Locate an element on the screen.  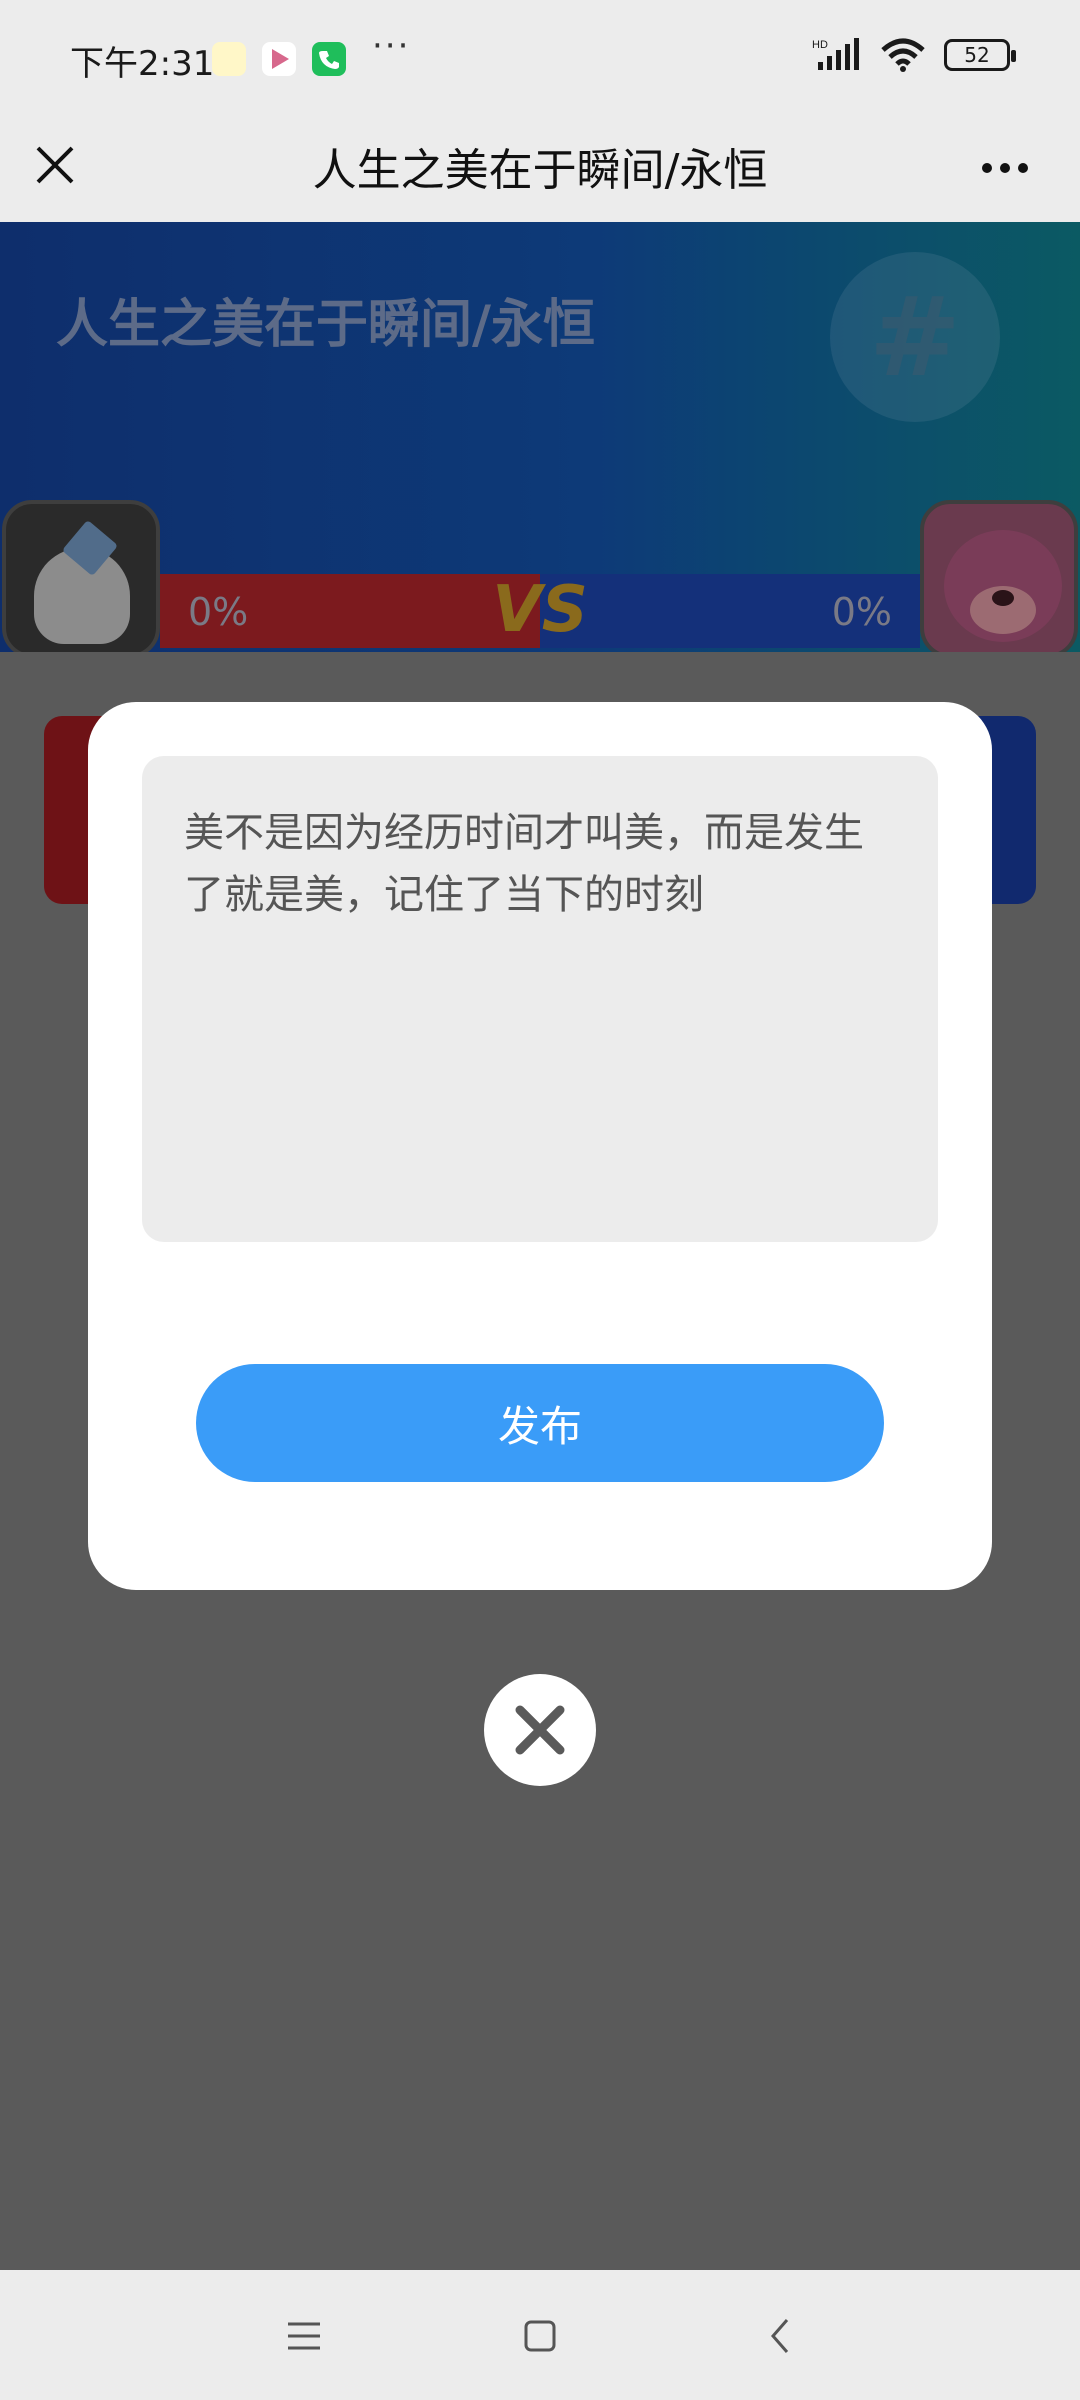
status-indicators: HD 52 is located at coordinates (914, 55).